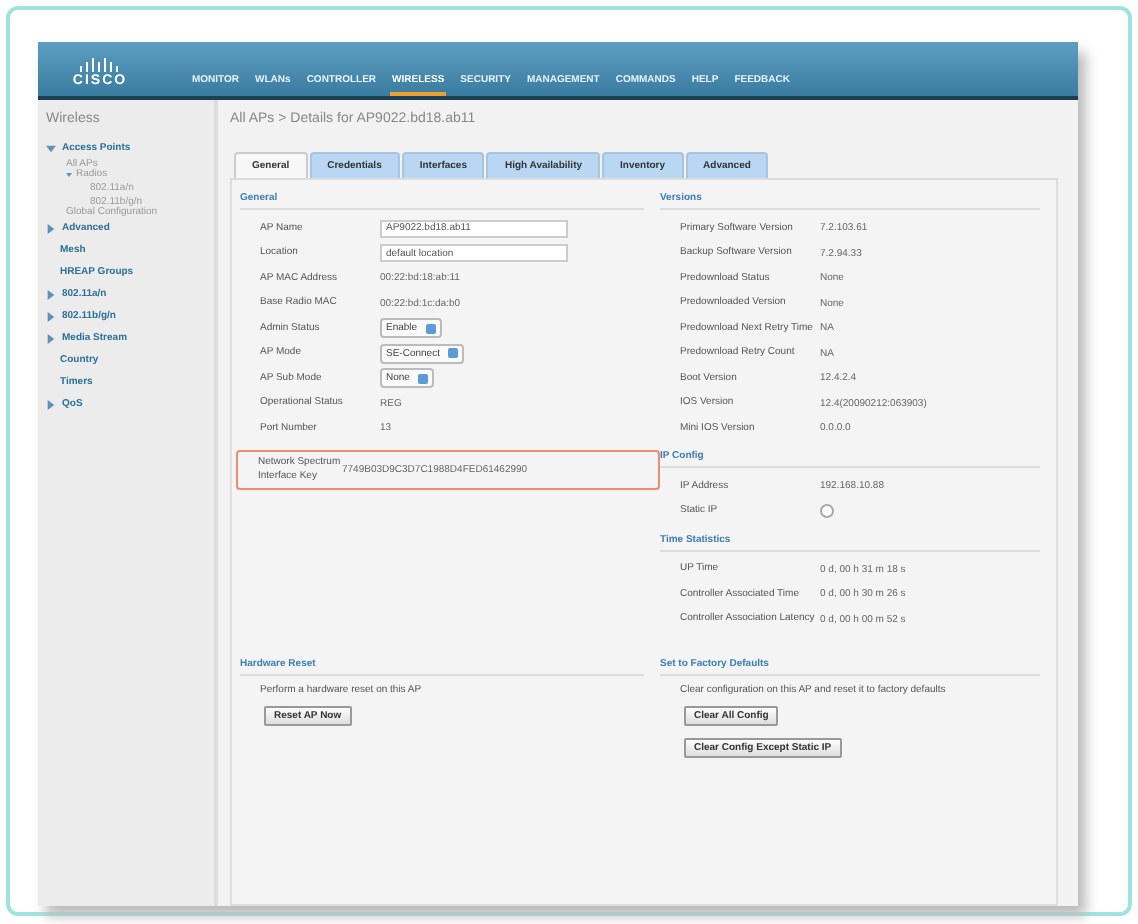 The height and width of the screenshot is (924, 1138). What do you see at coordinates (827, 511) in the screenshot?
I see `checkbox` at bounding box center [827, 511].